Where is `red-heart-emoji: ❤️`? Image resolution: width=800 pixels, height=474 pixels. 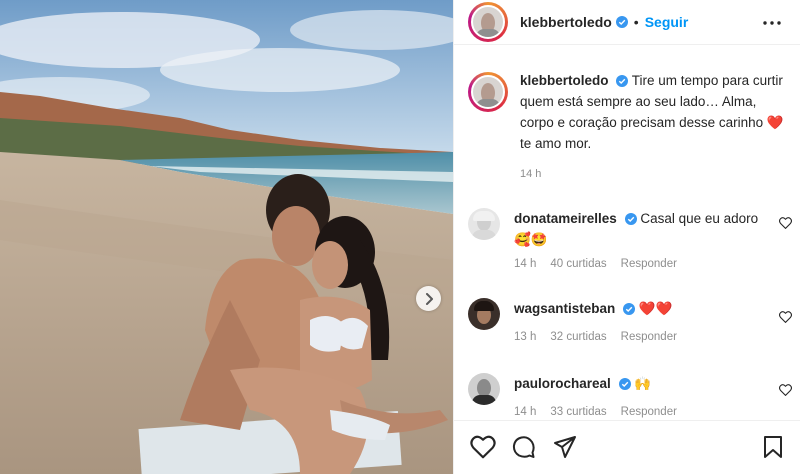
red-heart-emoji: ❤️ is located at coordinates (775, 122).